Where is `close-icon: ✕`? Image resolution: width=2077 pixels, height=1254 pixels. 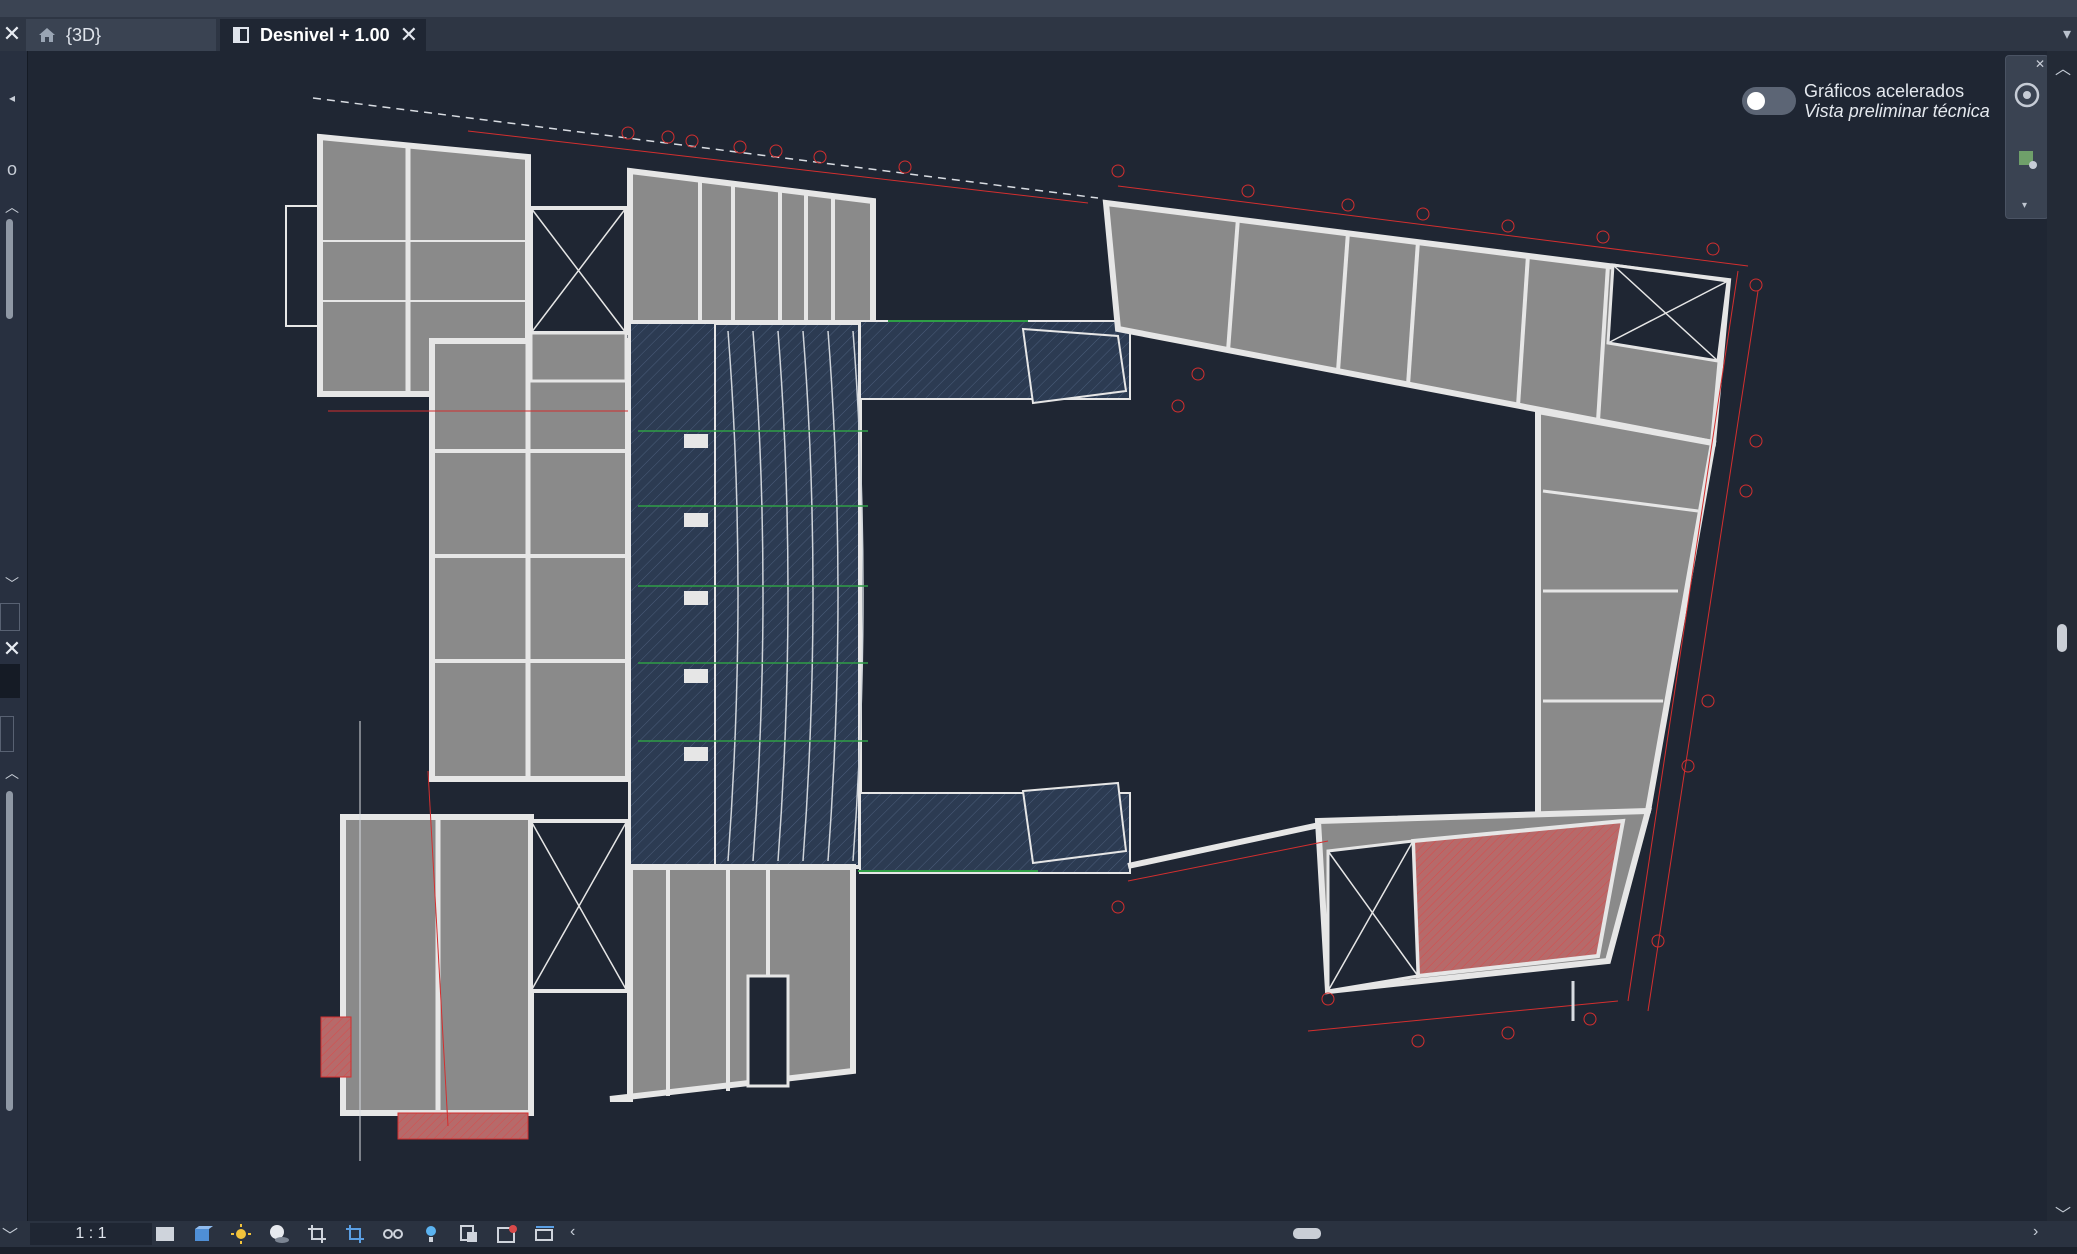
close-icon: ✕ is located at coordinates (2040, 64).